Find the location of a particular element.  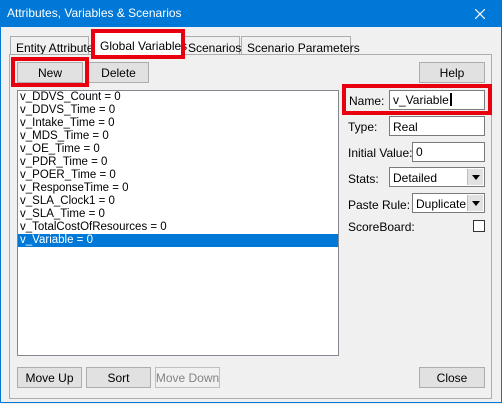

tab-label: Global Variables is located at coordinates (144, 46).